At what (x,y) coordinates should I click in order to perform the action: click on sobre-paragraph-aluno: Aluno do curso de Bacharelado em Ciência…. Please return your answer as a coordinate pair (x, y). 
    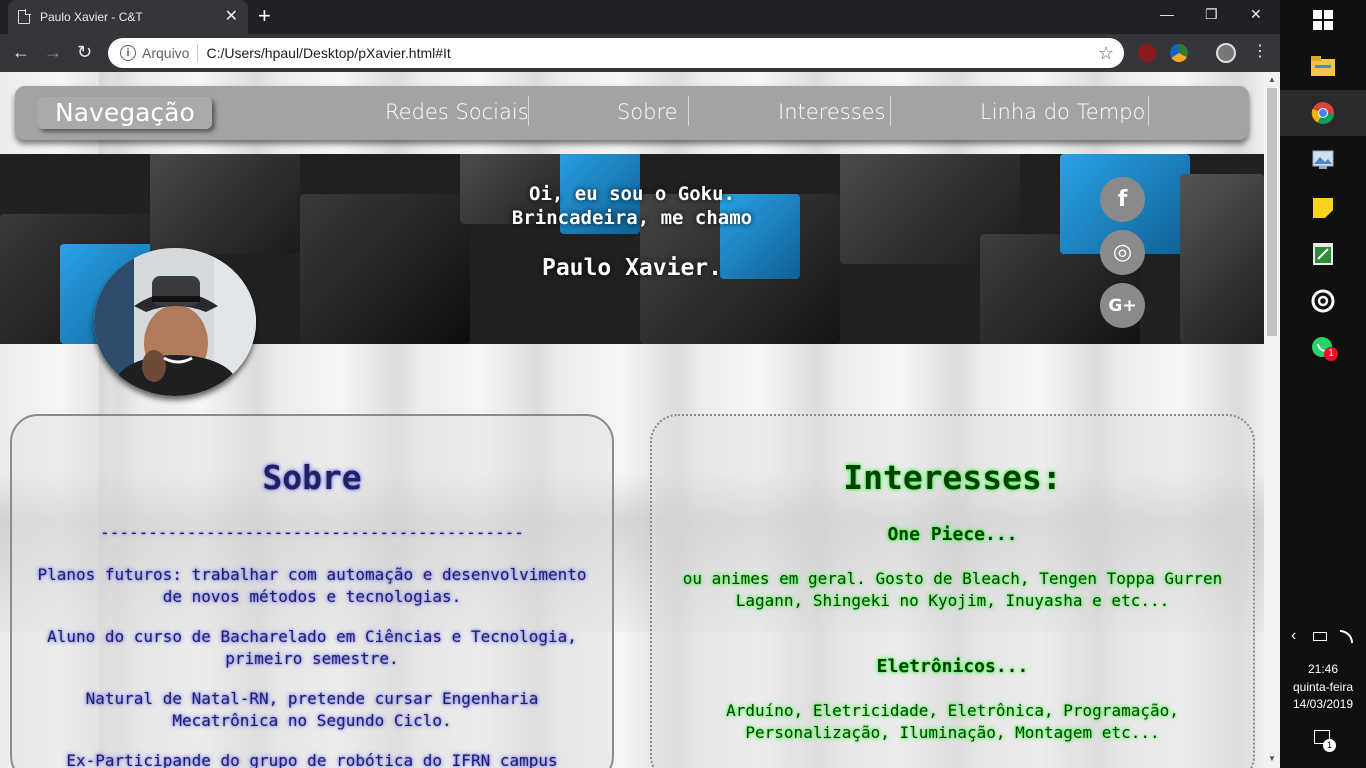
    Looking at the image, I should click on (312, 647).